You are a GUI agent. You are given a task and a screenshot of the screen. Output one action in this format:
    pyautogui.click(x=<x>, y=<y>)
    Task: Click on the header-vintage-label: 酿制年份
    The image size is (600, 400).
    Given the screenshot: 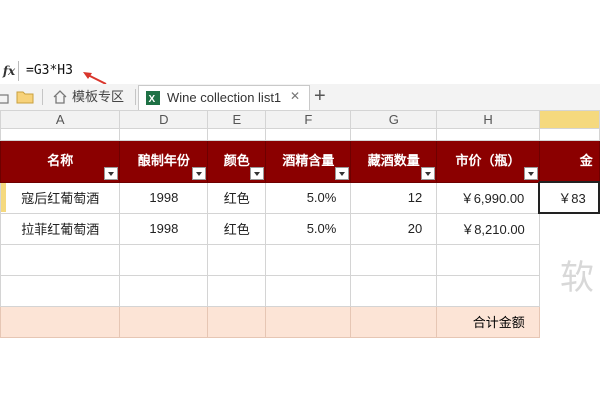 What is the action you would take?
    pyautogui.click(x=163, y=161)
    